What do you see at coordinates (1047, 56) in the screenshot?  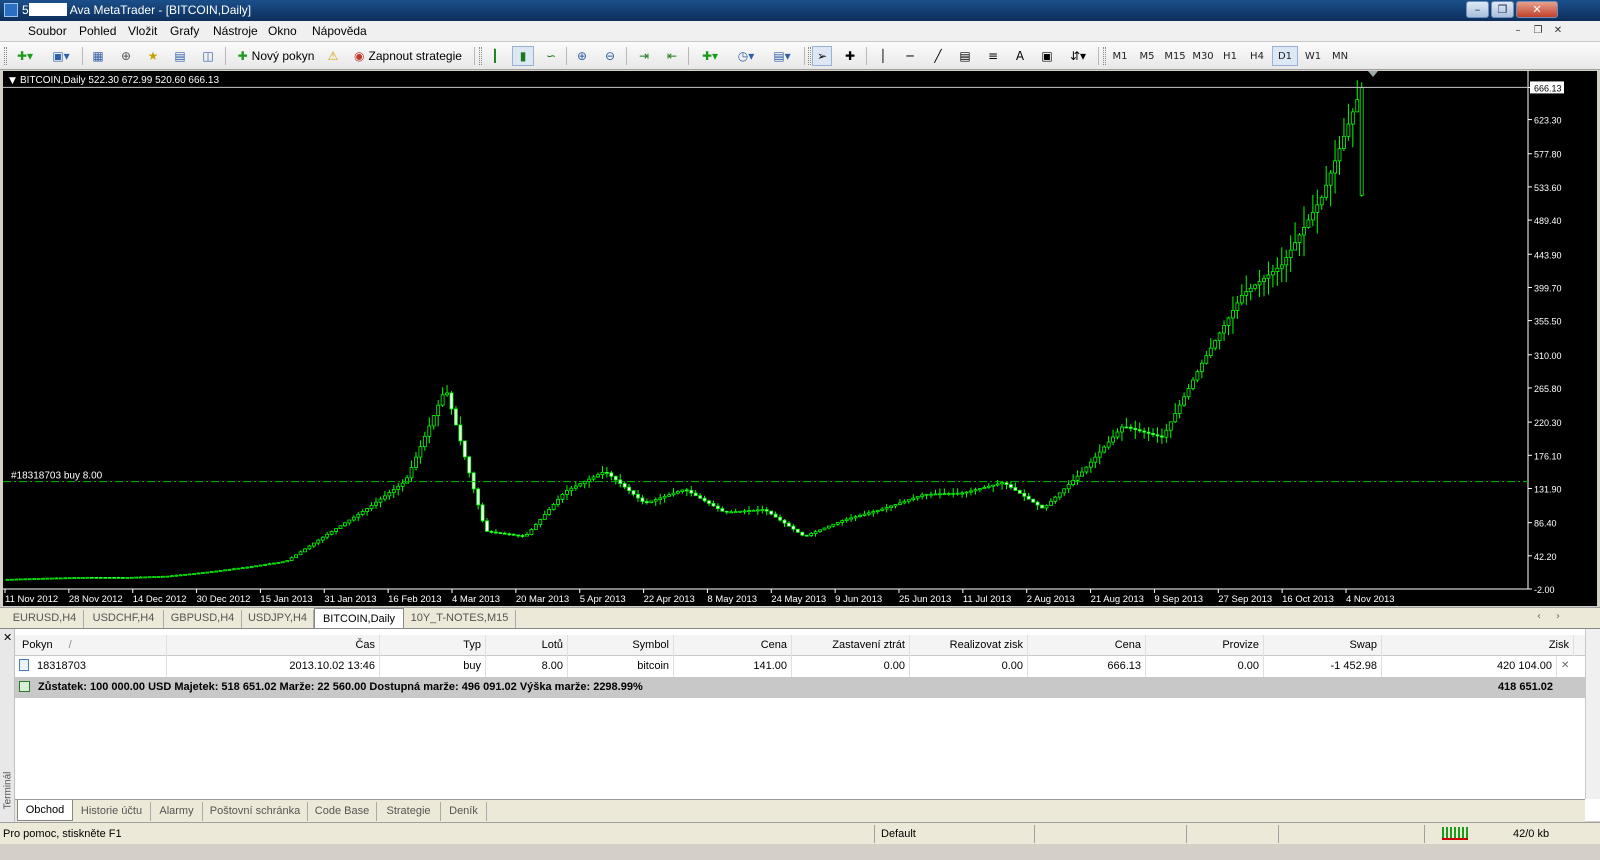 I see `text-label-icon: ▣` at bounding box center [1047, 56].